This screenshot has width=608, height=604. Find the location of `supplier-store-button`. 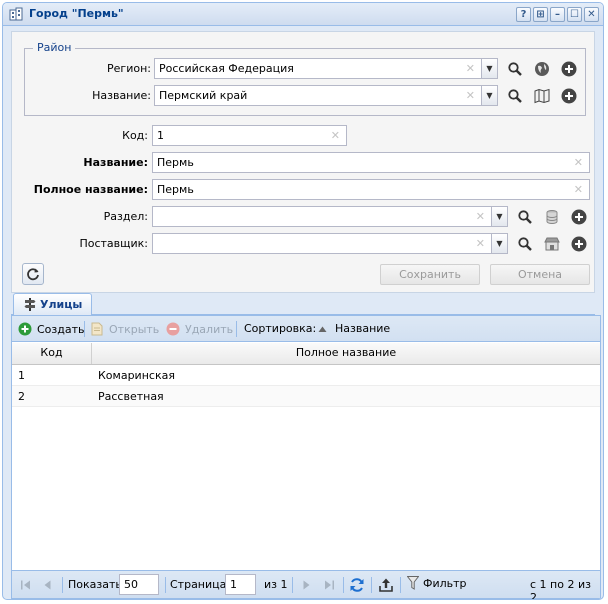

supplier-store-button is located at coordinates (552, 243).